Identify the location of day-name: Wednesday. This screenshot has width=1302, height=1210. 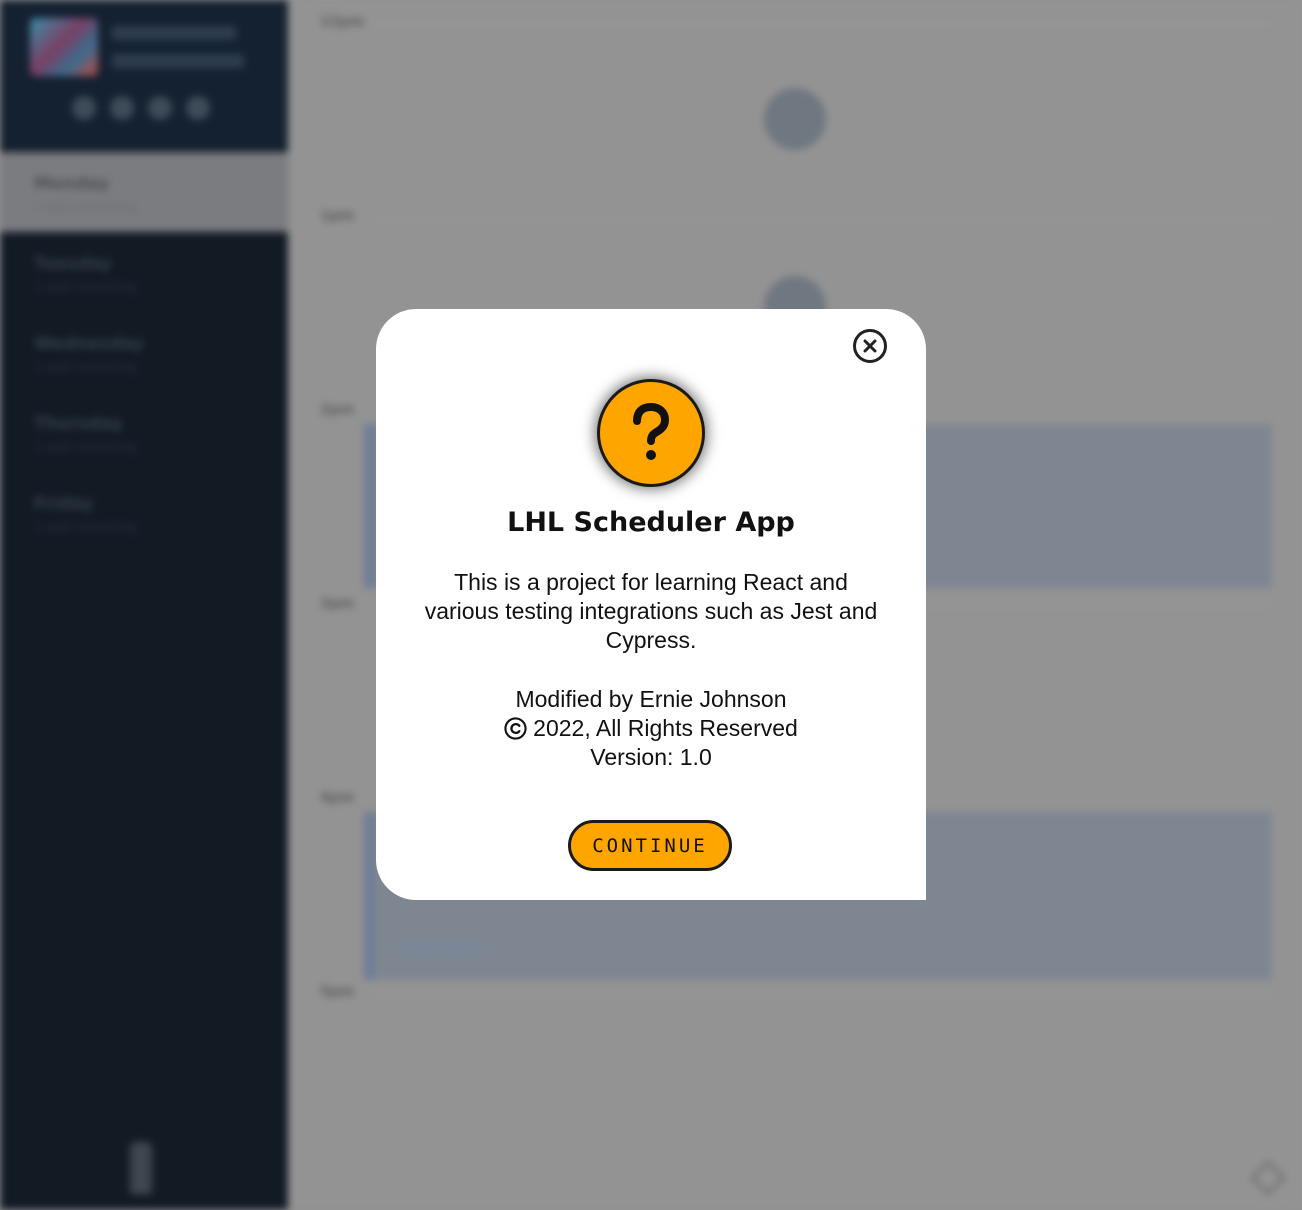
(89, 344).